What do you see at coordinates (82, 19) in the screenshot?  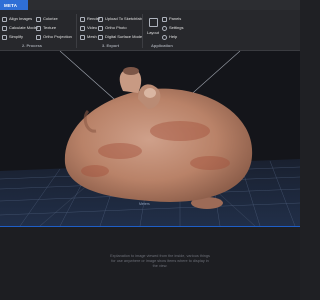 I see `render-icon` at bounding box center [82, 19].